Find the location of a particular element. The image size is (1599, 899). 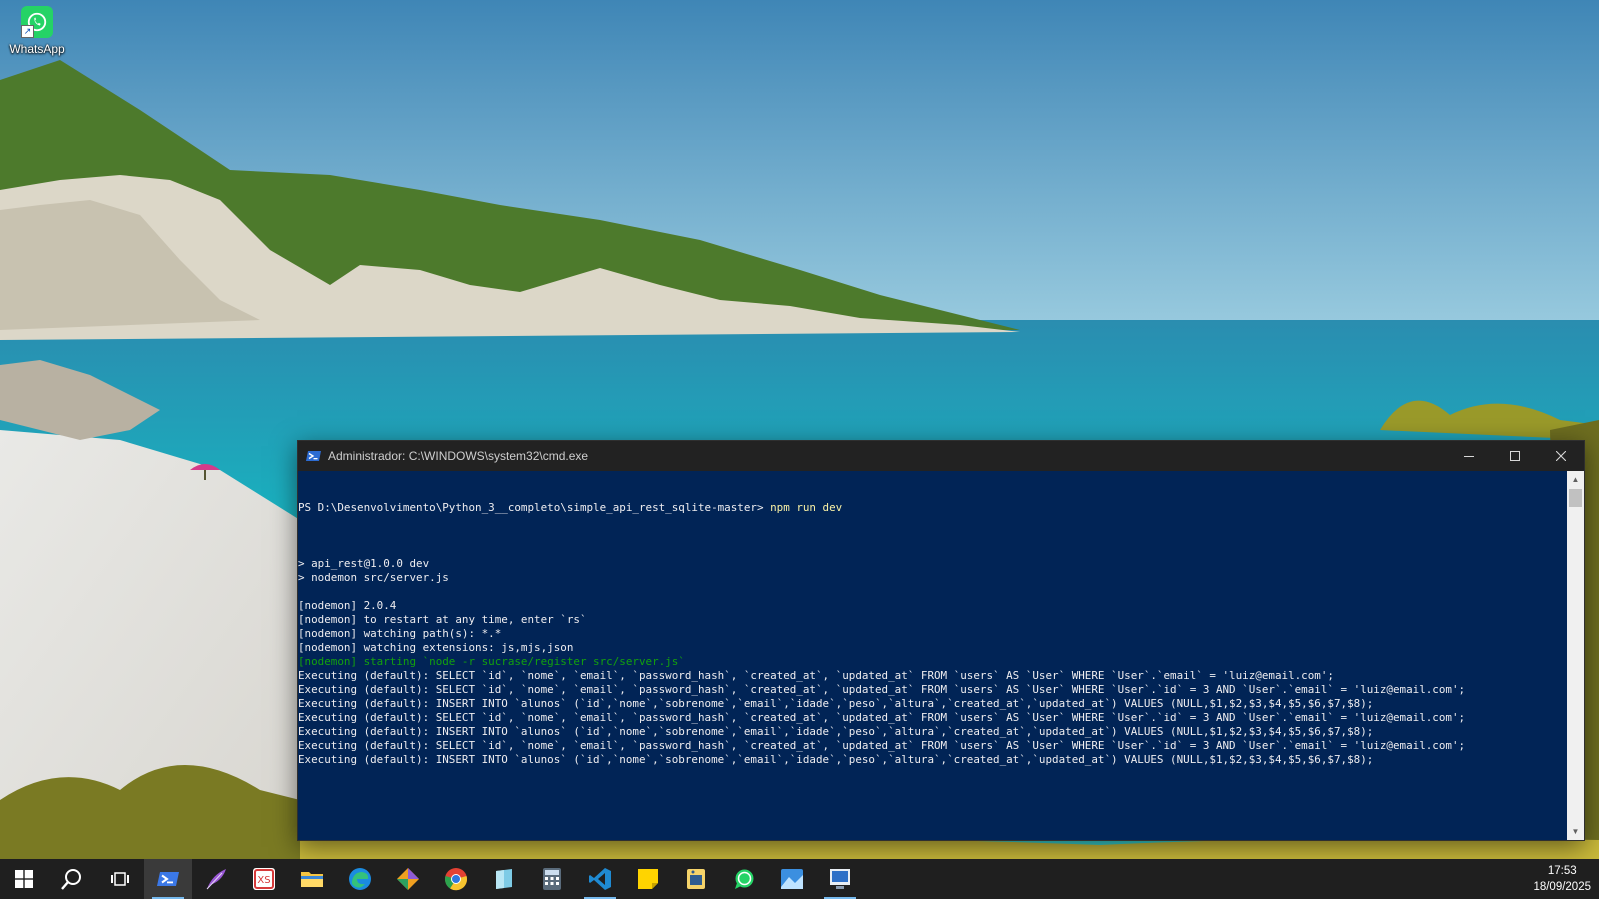

desktop-shortcut-whatsapp: ↗ WhatsApp is located at coordinates (37, 31).